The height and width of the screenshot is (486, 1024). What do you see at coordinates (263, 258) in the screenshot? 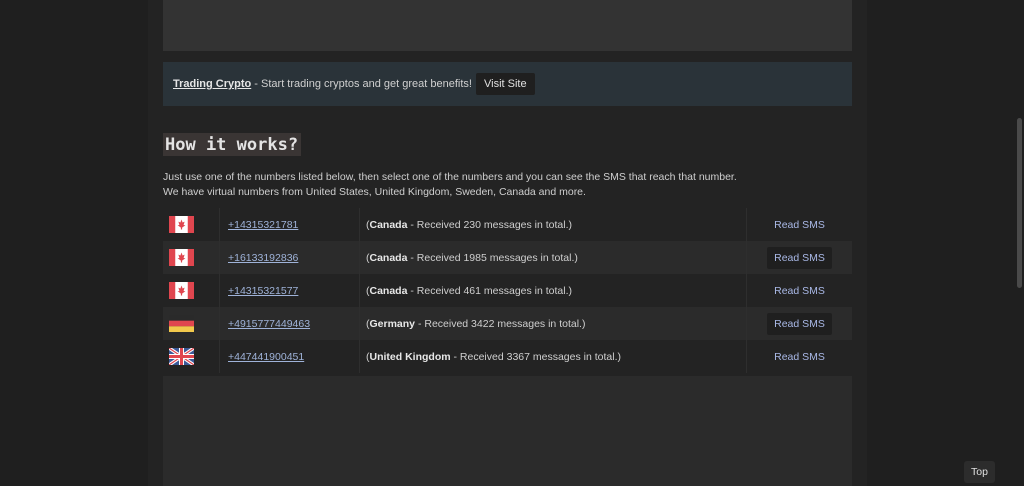
I see `phone-number-link: +16133192836` at bounding box center [263, 258].